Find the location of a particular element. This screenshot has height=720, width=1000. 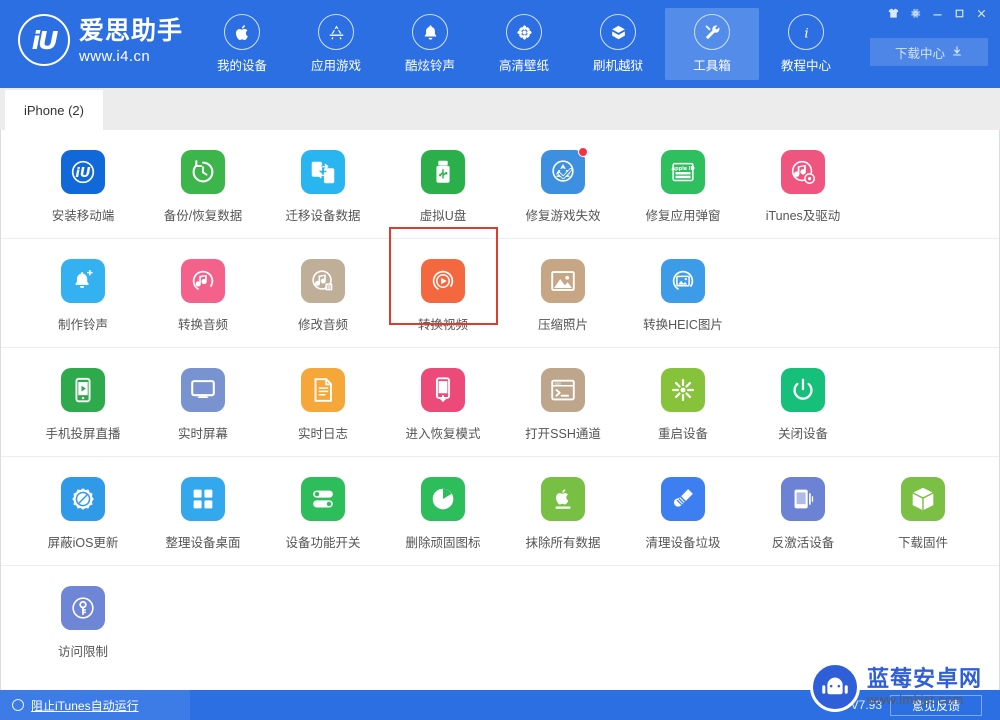

tool-compress-photo: 压缩照片 is located at coordinates (563, 293).